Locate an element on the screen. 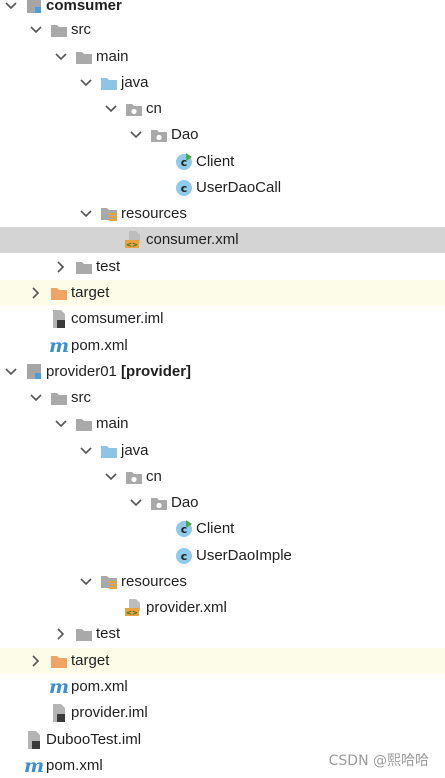 The image size is (445, 778). tree-row-label: consumer.xml is located at coordinates (192, 239).